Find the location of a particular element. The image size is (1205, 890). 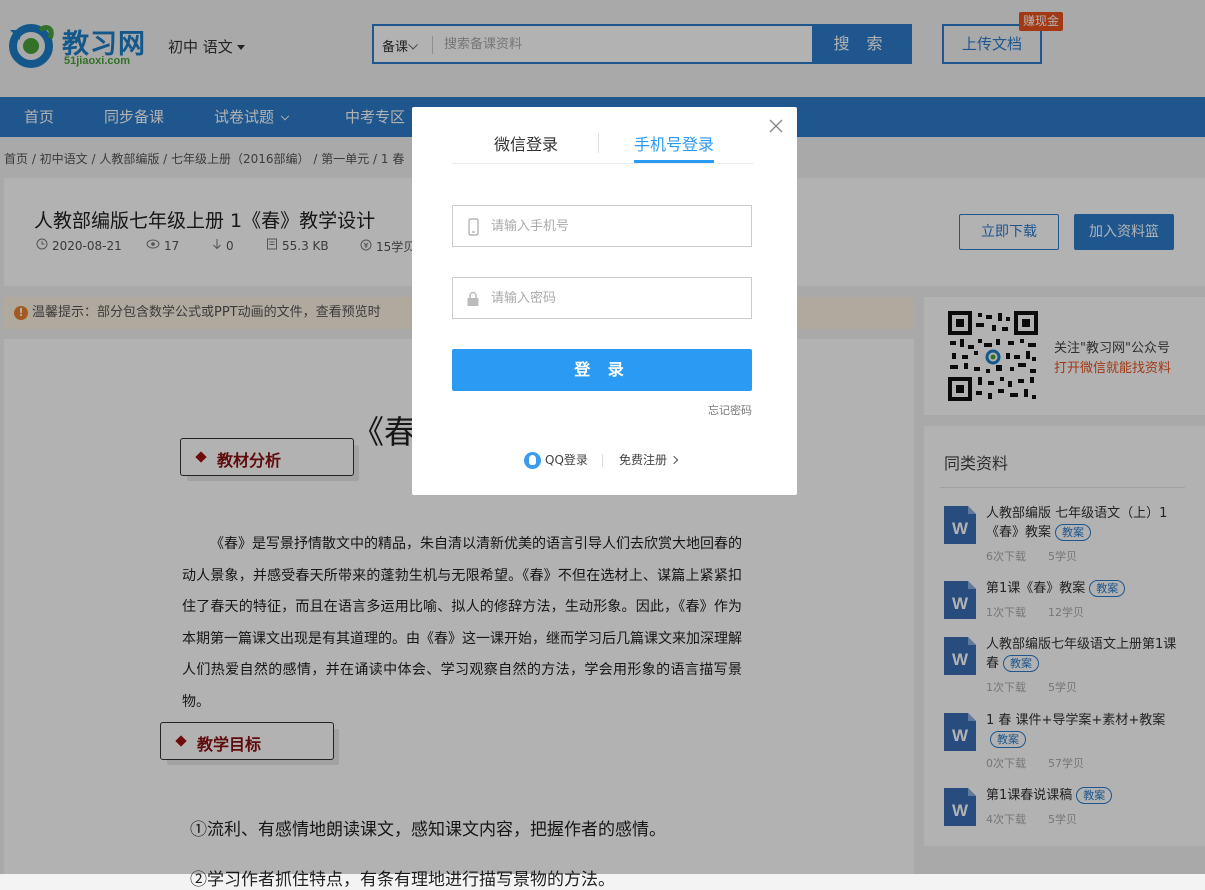

register-link: 免费注册 is located at coordinates (649, 460).